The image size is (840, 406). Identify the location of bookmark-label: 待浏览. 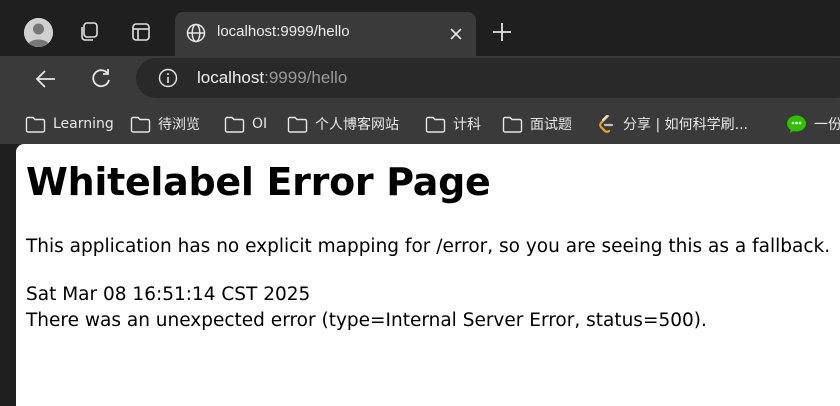
(179, 125).